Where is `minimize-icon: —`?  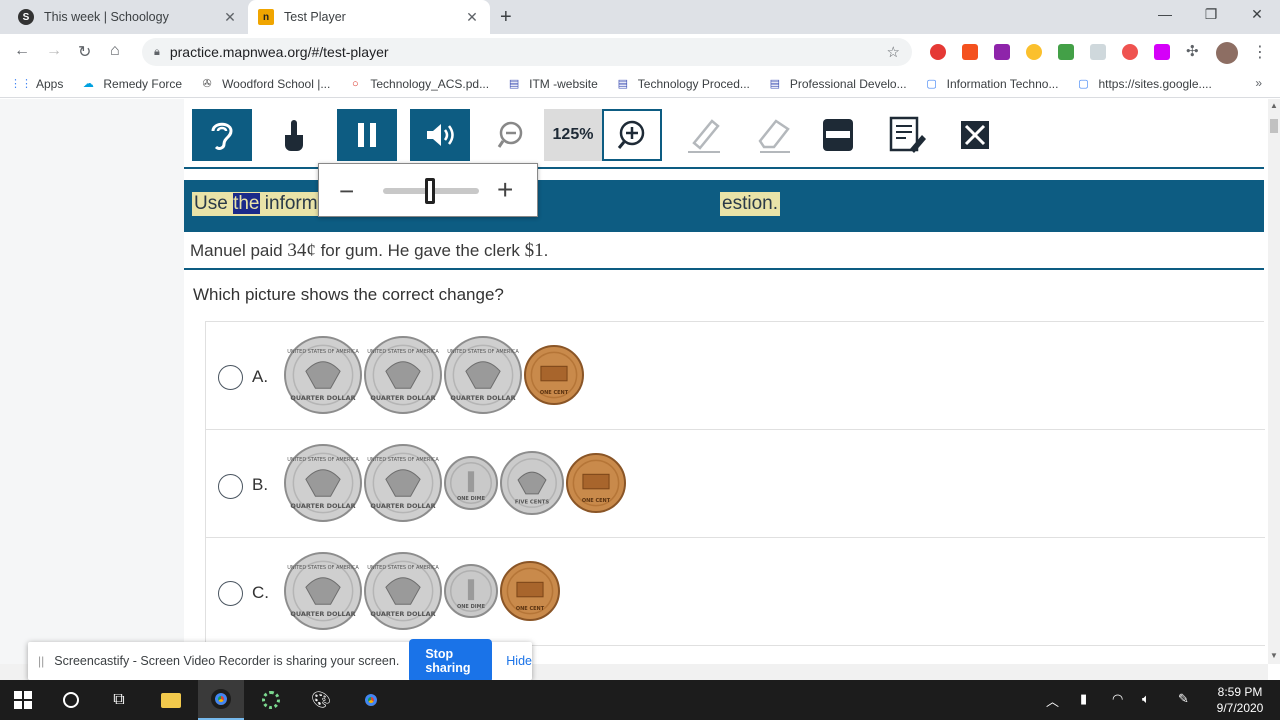 minimize-icon: — is located at coordinates (1165, 14).